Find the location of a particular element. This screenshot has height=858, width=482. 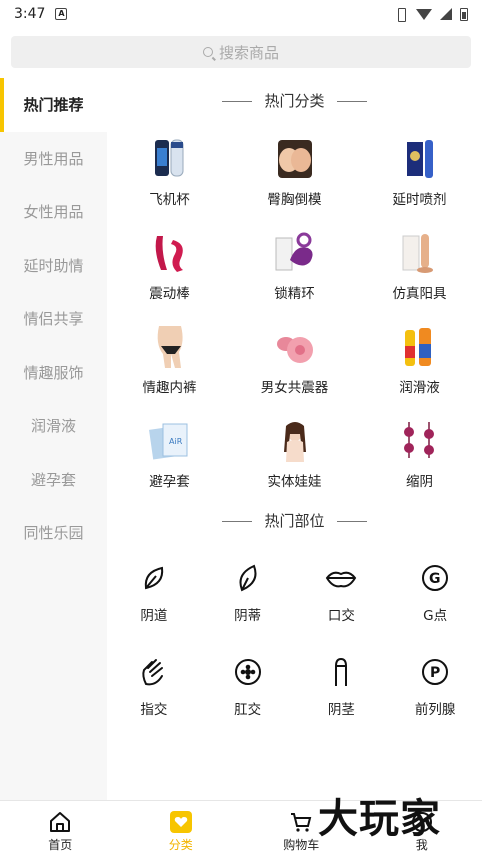

part-label: 肛交 is located at coordinates (248, 710).